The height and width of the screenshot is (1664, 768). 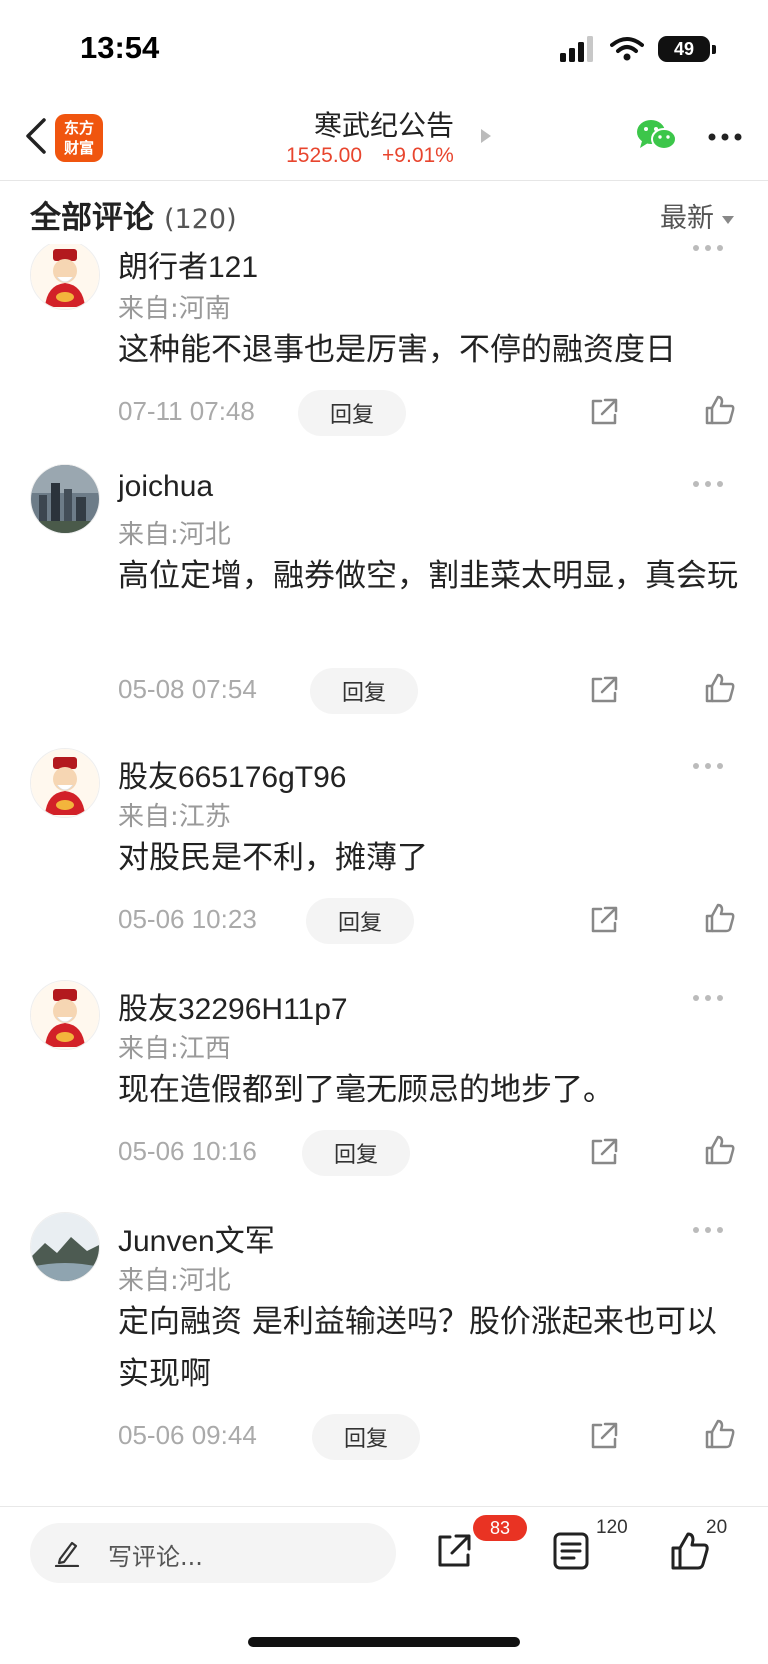 What do you see at coordinates (370, 156) in the screenshot?
I see `stock-quote: 1525.00 +9.01%` at bounding box center [370, 156].